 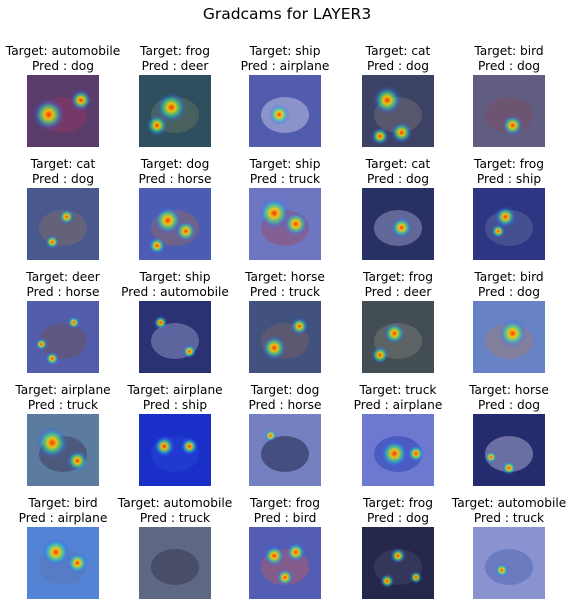 I want to click on gradcam-panel: Target: bird Pred : airplane, so click(x=63, y=553).